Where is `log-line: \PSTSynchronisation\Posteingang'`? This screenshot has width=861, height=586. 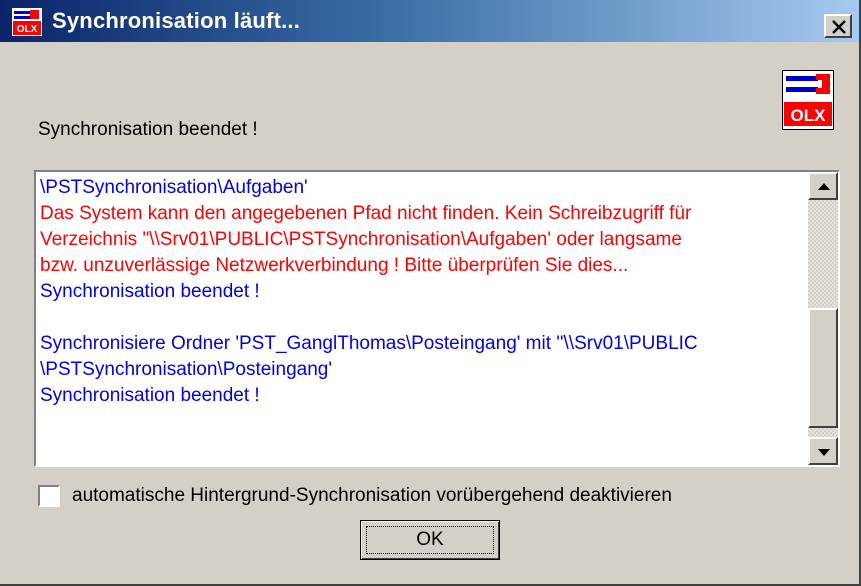 log-line: \PSTSynchronisation\Posteingang' is located at coordinates (186, 369).